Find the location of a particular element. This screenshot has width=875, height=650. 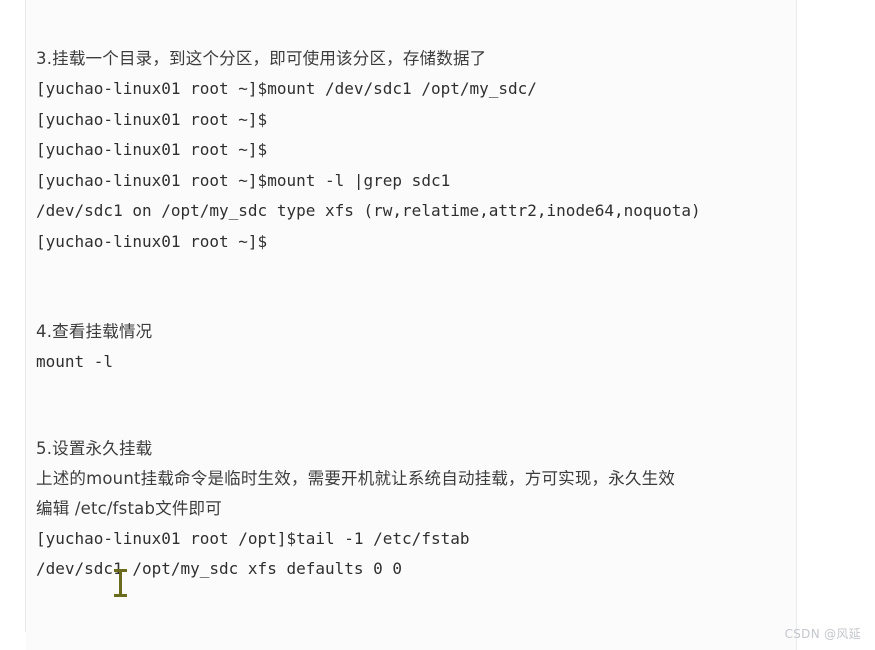

section-4-command-line-1: mount -l is located at coordinates (75, 361).